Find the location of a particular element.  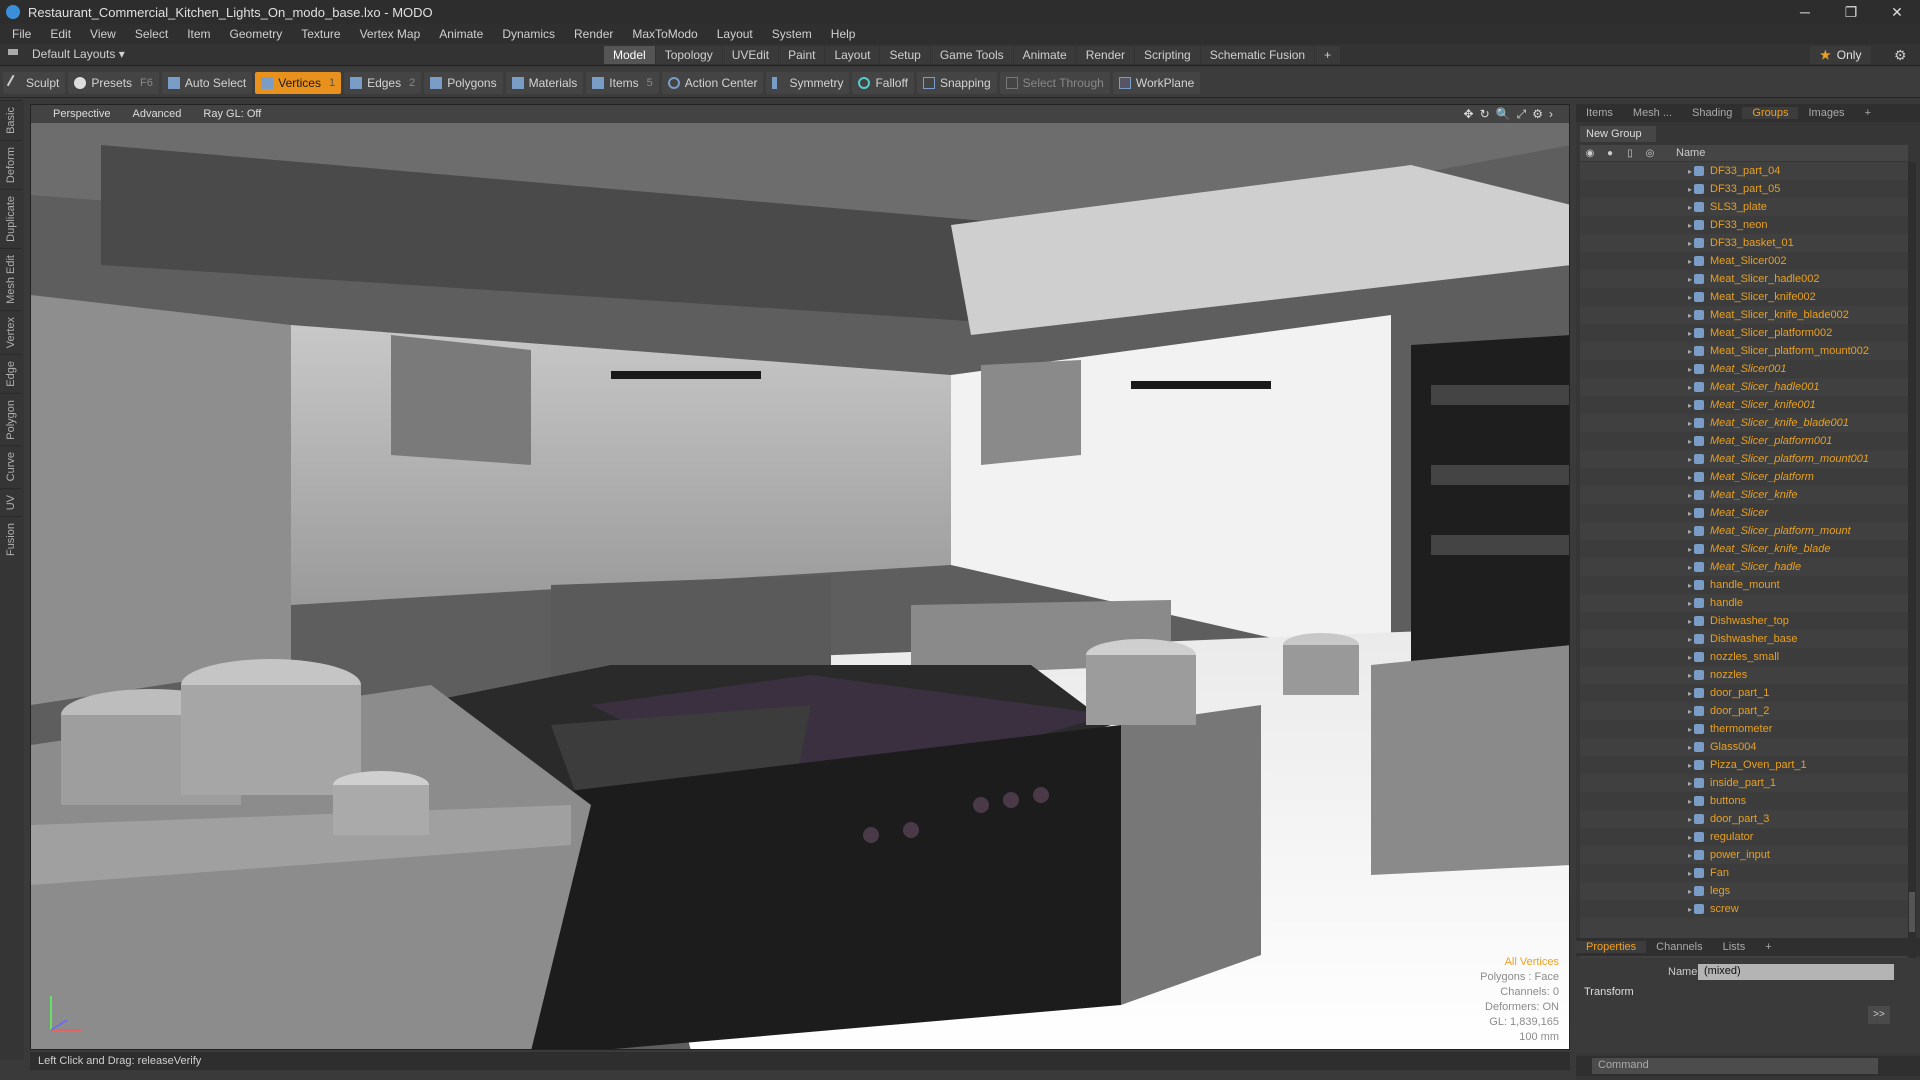

prop-tab-properties: Properties is located at coordinates (1611, 947).